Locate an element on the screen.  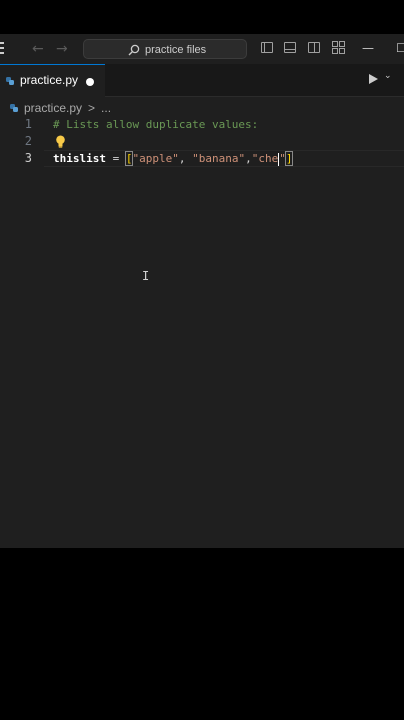
code-line-1: 1 # Lists allow duplicate values: is located at coordinates (202, 124).